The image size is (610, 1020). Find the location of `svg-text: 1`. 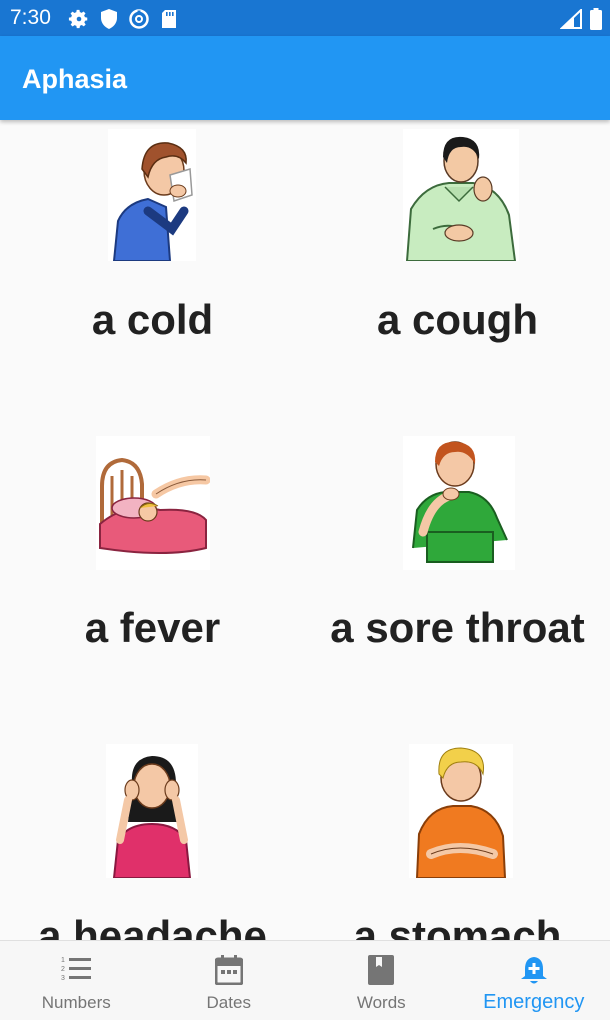

svg-text: 1 is located at coordinates (63, 960).